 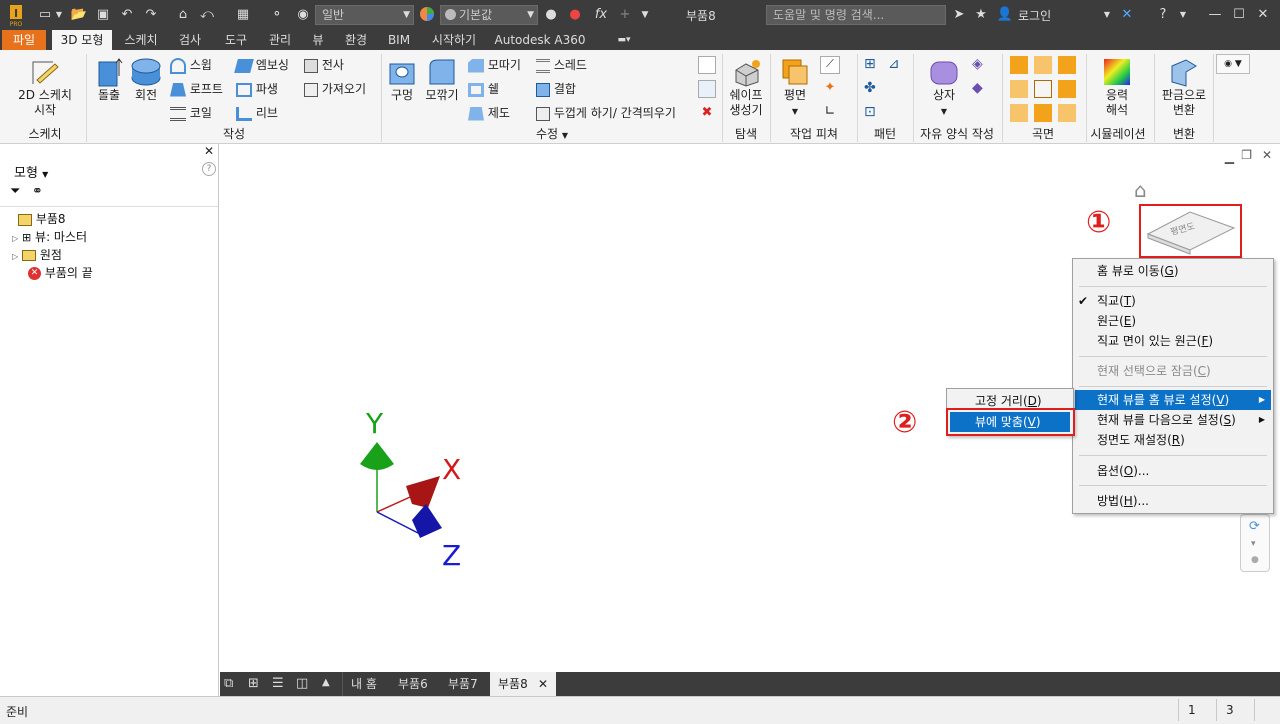 What do you see at coordinates (1154, 371) in the screenshot?
I see `menu-item-lock-to-selection: 현재 선택으로 잠금(C)` at bounding box center [1154, 371].